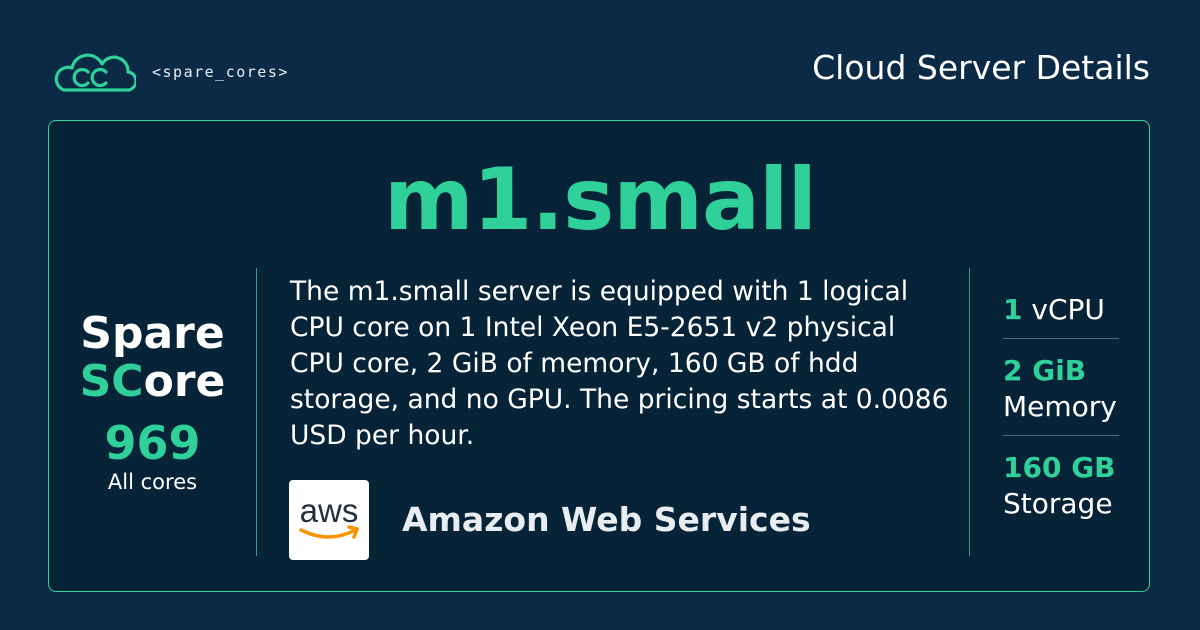 Image resolution: width=1200 pixels, height=630 pixels. Describe the element at coordinates (600, 200) in the screenshot. I see `server-name: m1.small` at that location.